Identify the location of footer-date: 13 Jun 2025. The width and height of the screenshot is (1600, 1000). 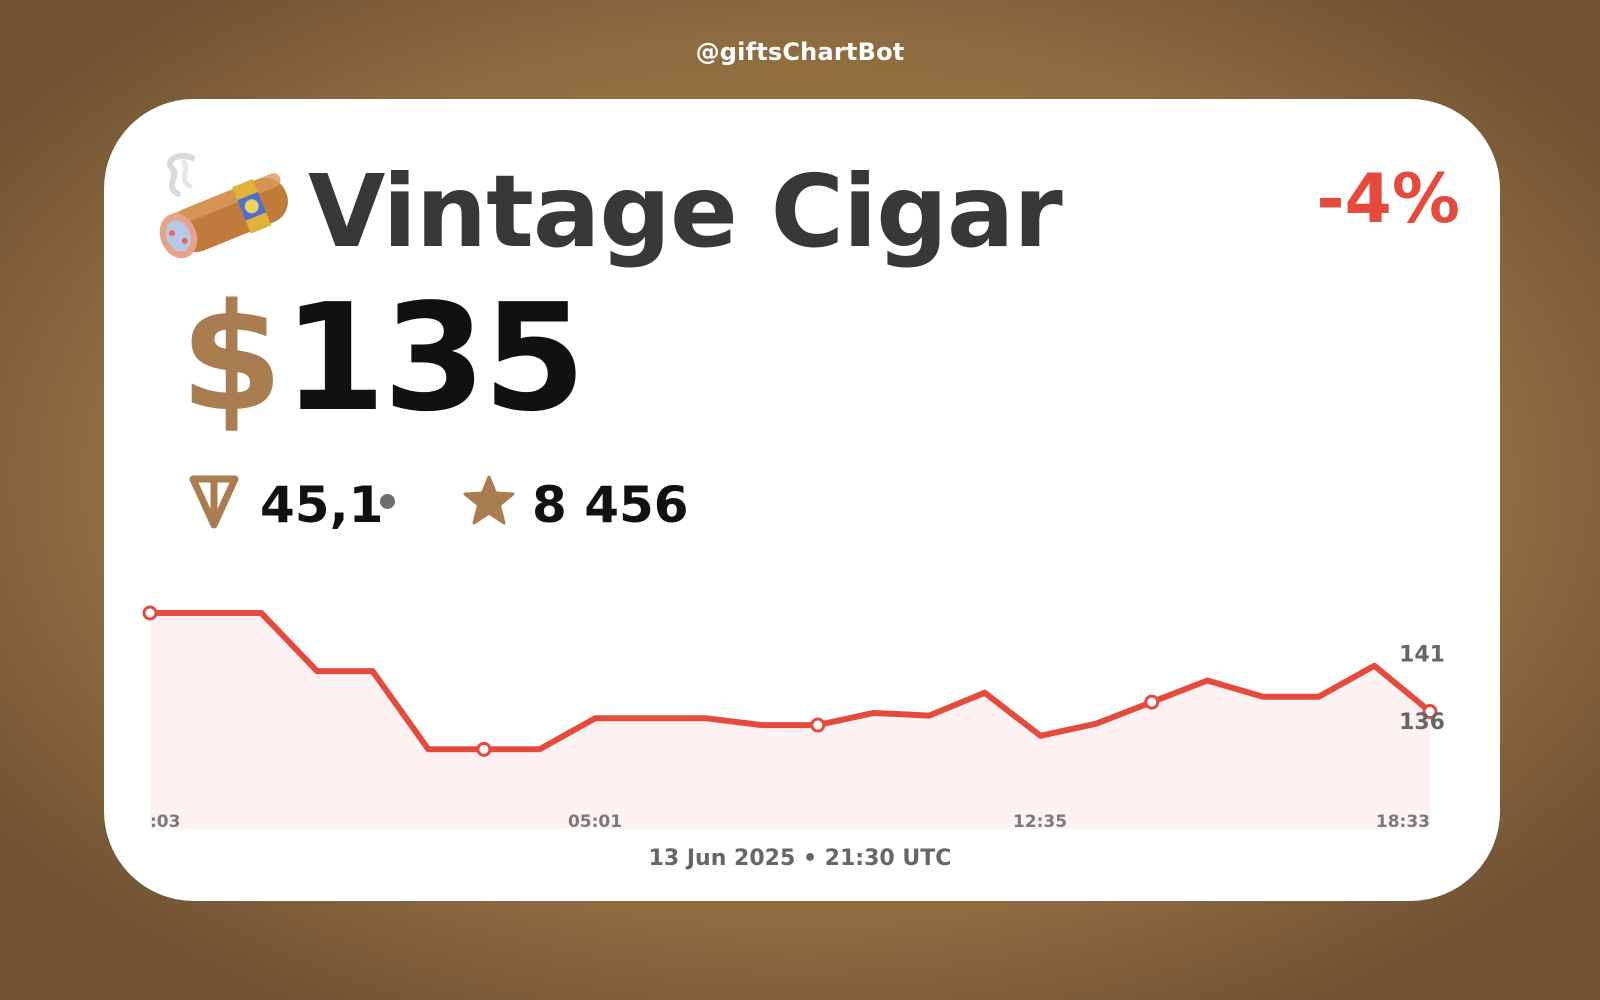
(722, 858).